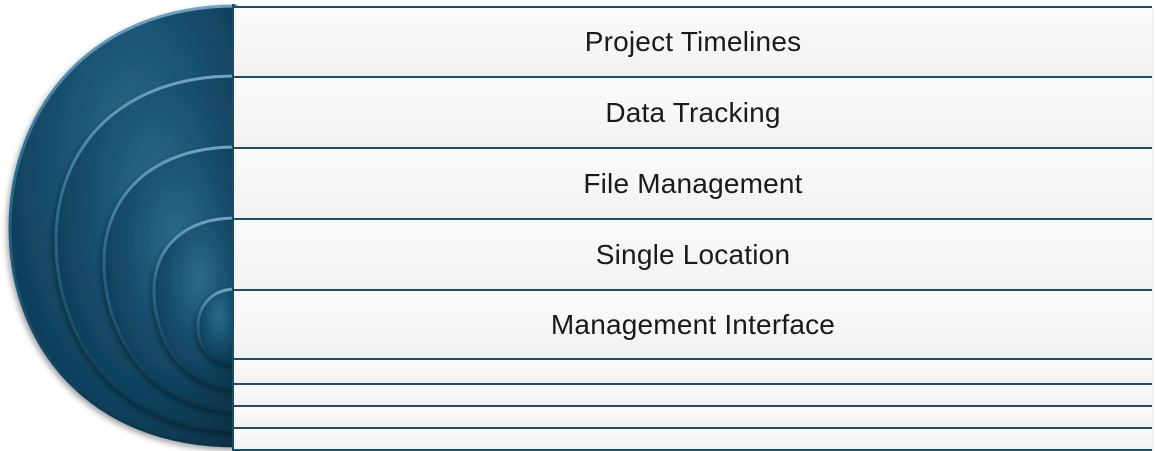 The width and height of the screenshot is (1157, 451). I want to click on list-item-label: Data Tracking, so click(693, 112).